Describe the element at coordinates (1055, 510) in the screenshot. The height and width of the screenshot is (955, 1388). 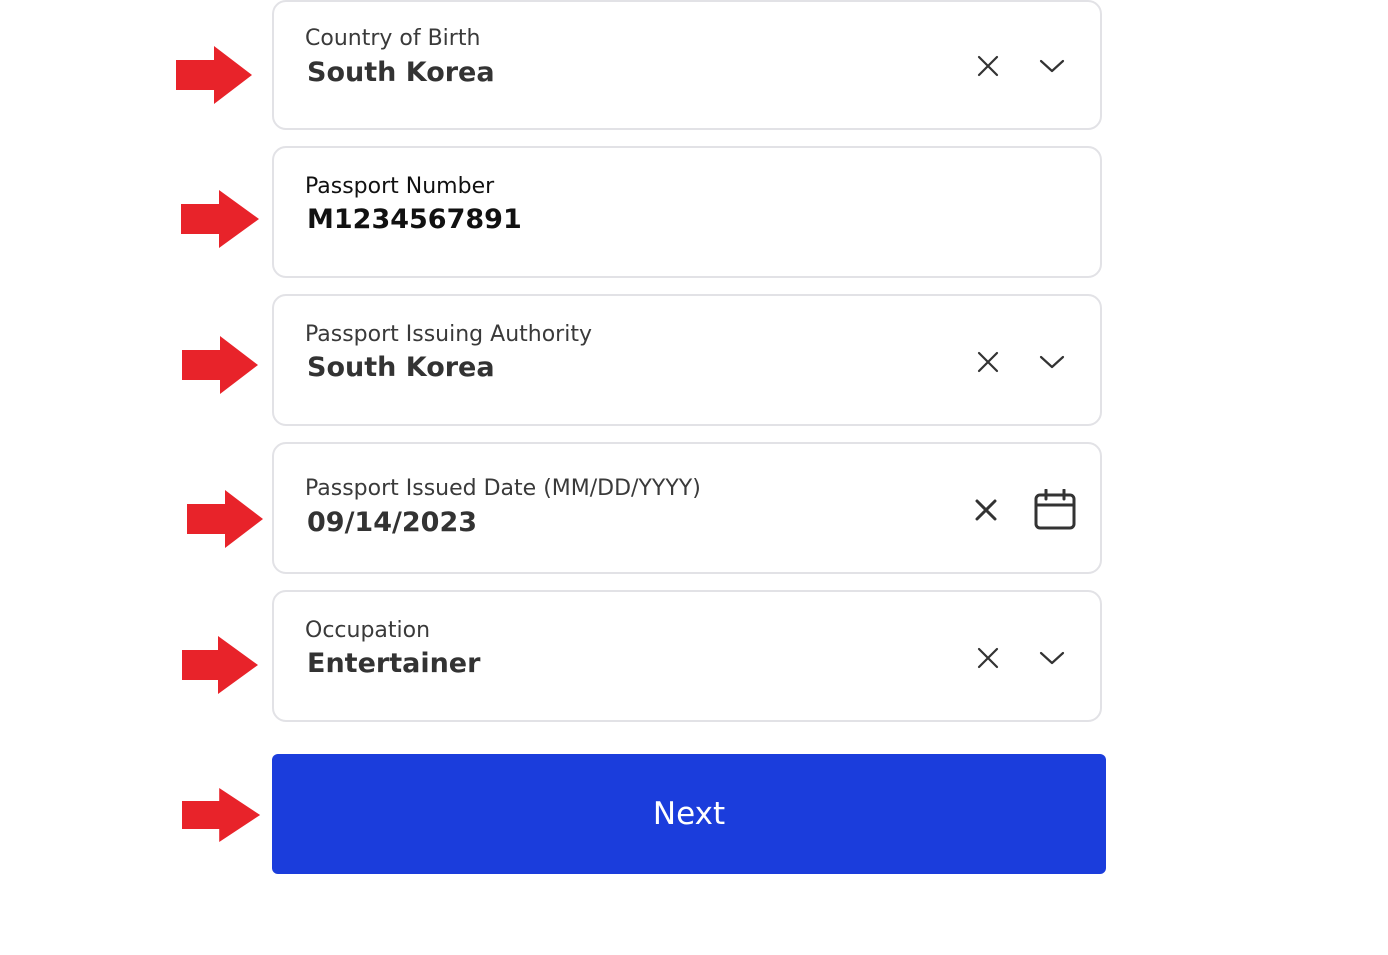
I see `calendar-icon` at that location.